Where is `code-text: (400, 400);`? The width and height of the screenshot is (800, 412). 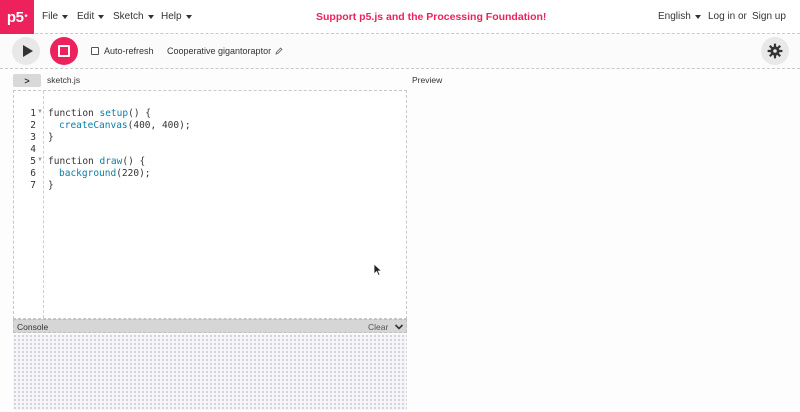
code-text: (400, 400); is located at coordinates (159, 125).